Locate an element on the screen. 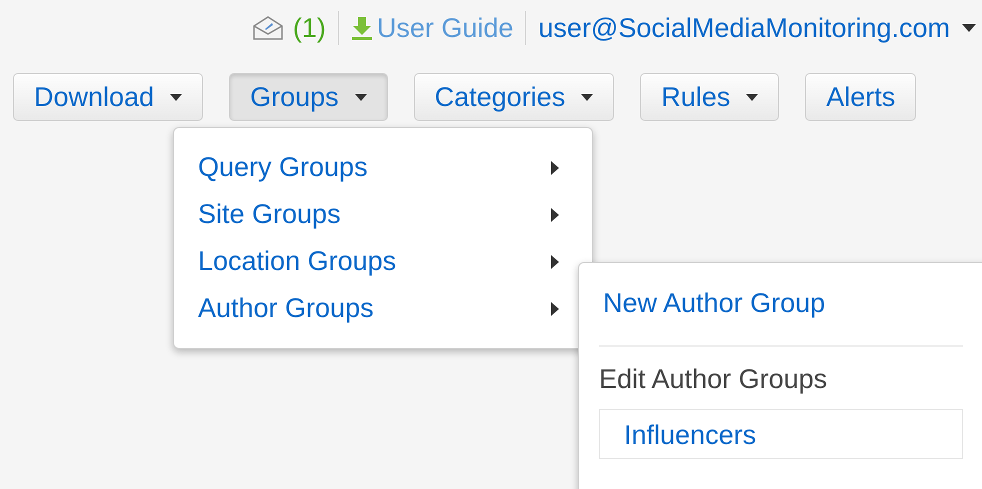 Image resolution: width=982 pixels, height=489 pixels. message-count: (1) is located at coordinates (309, 28).